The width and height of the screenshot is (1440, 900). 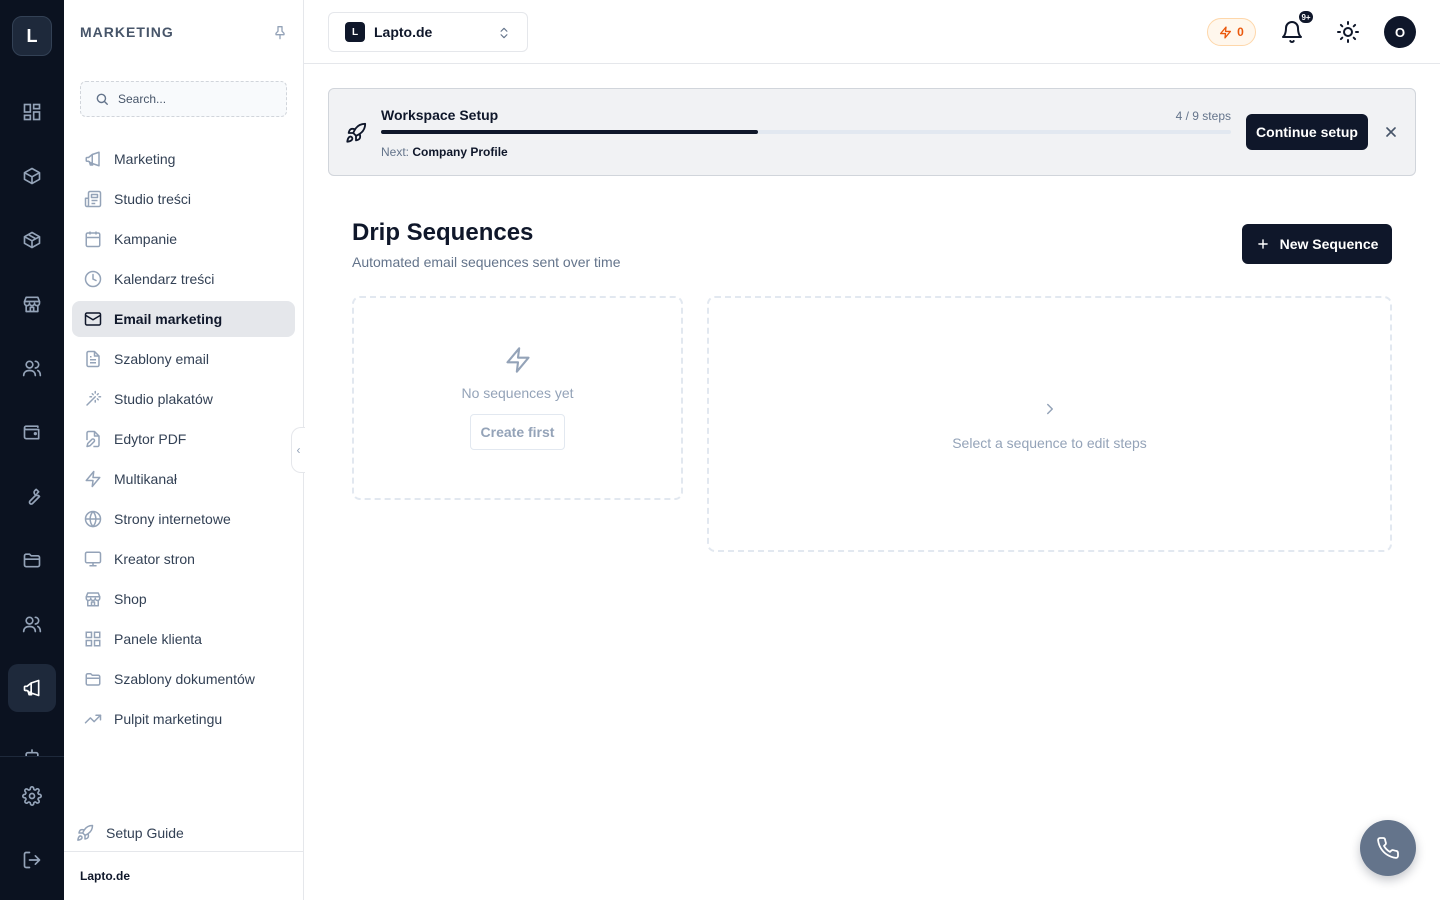 What do you see at coordinates (85, 832) in the screenshot?
I see `rocket-icon` at bounding box center [85, 832].